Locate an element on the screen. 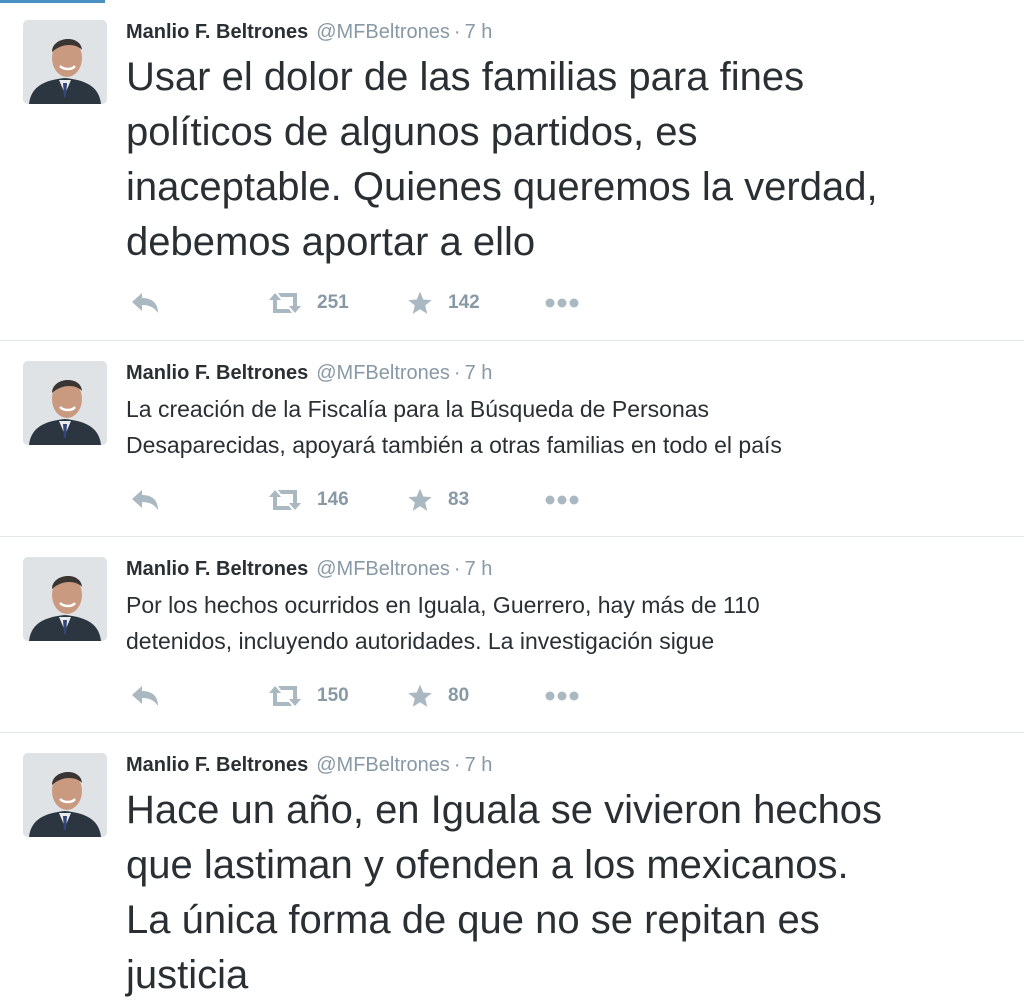  tweet-text-line: debemos aportar a ello is located at coordinates (331, 242).